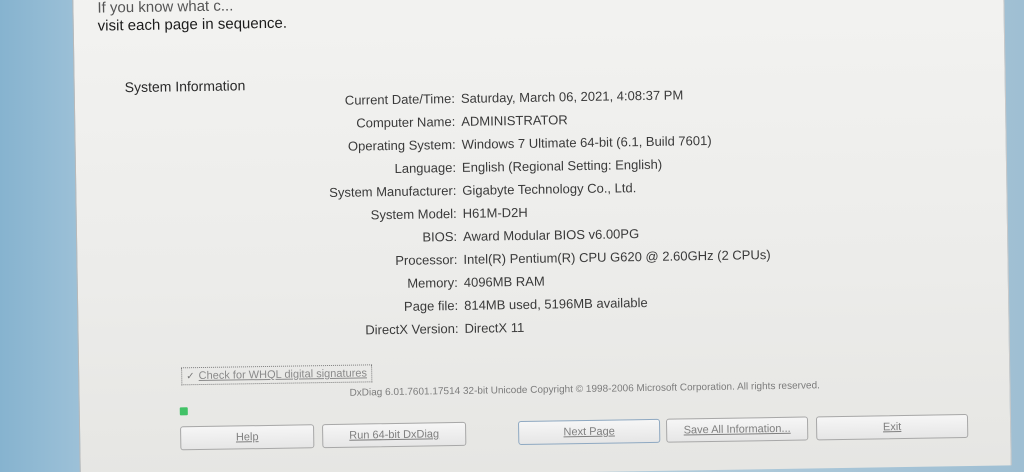  I want to click on info-value: 4096MB RAM, so click(504, 281).